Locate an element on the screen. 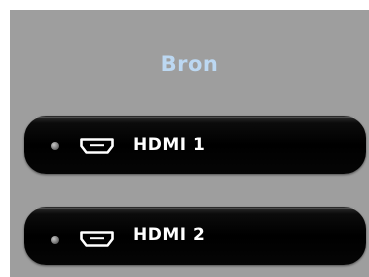 The height and width of the screenshot is (277, 369). source-label: HDMI 2 is located at coordinates (169, 235).